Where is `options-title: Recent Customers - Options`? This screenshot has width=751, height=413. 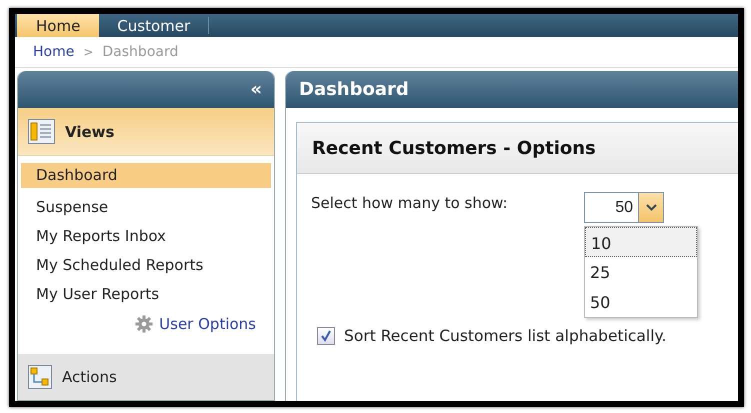 options-title: Recent Customers - Options is located at coordinates (517, 148).